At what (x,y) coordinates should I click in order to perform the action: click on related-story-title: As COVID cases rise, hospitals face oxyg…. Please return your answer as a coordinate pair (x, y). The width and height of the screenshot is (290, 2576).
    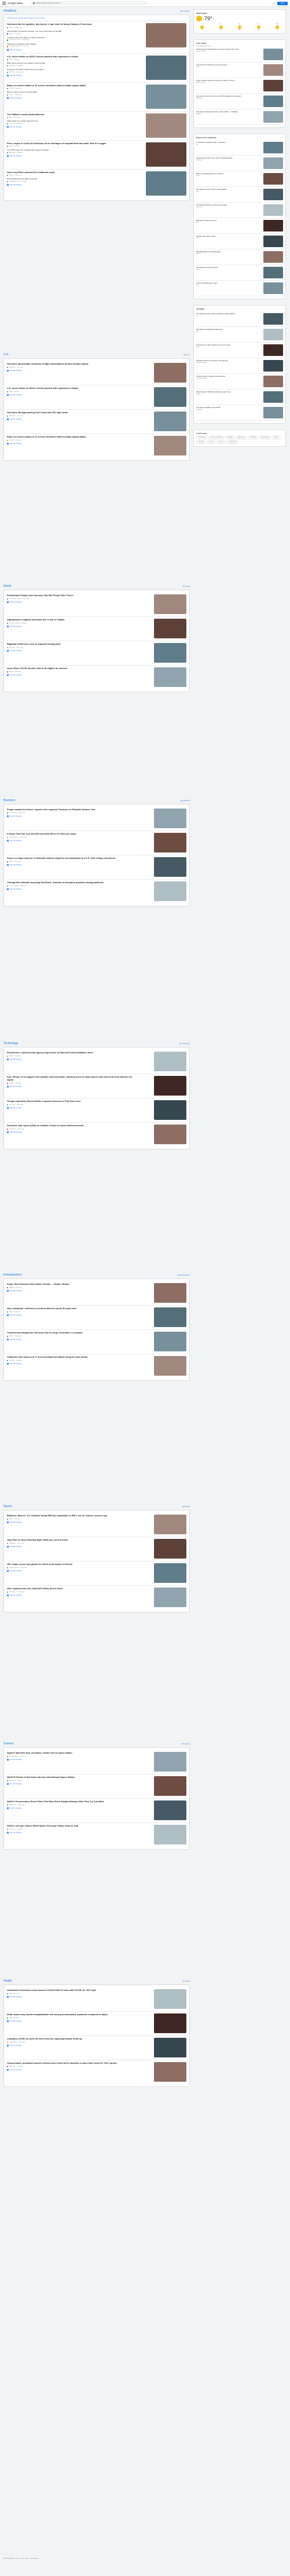
    Looking at the image, I should click on (70, 150).